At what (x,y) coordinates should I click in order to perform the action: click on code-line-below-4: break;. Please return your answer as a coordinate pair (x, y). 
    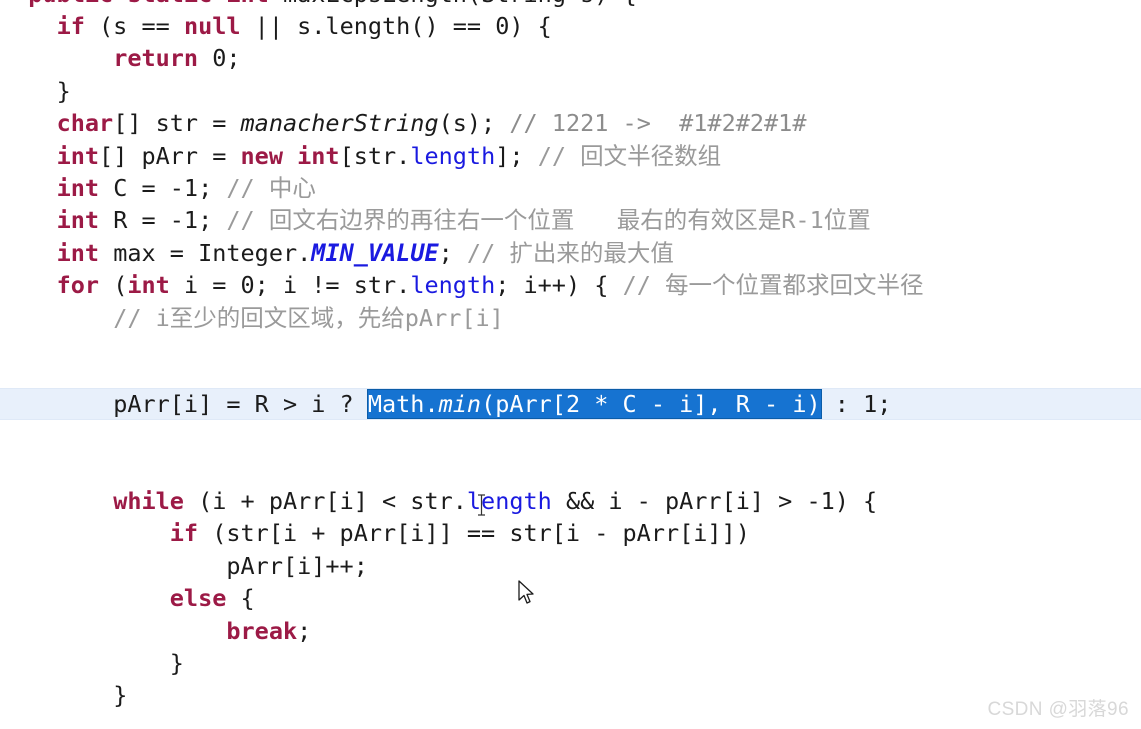
    Looking at the image, I should click on (570, 631).